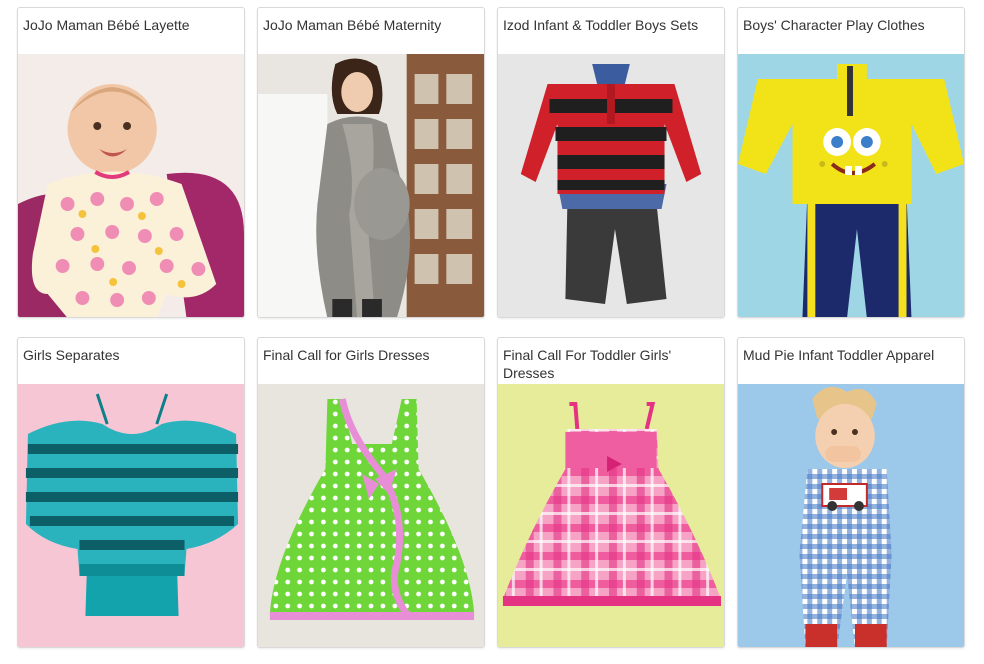 This screenshot has height=664, width=984. I want to click on category-card-jojo-layette: JoJo Maman Bébé Layette, so click(131, 162).